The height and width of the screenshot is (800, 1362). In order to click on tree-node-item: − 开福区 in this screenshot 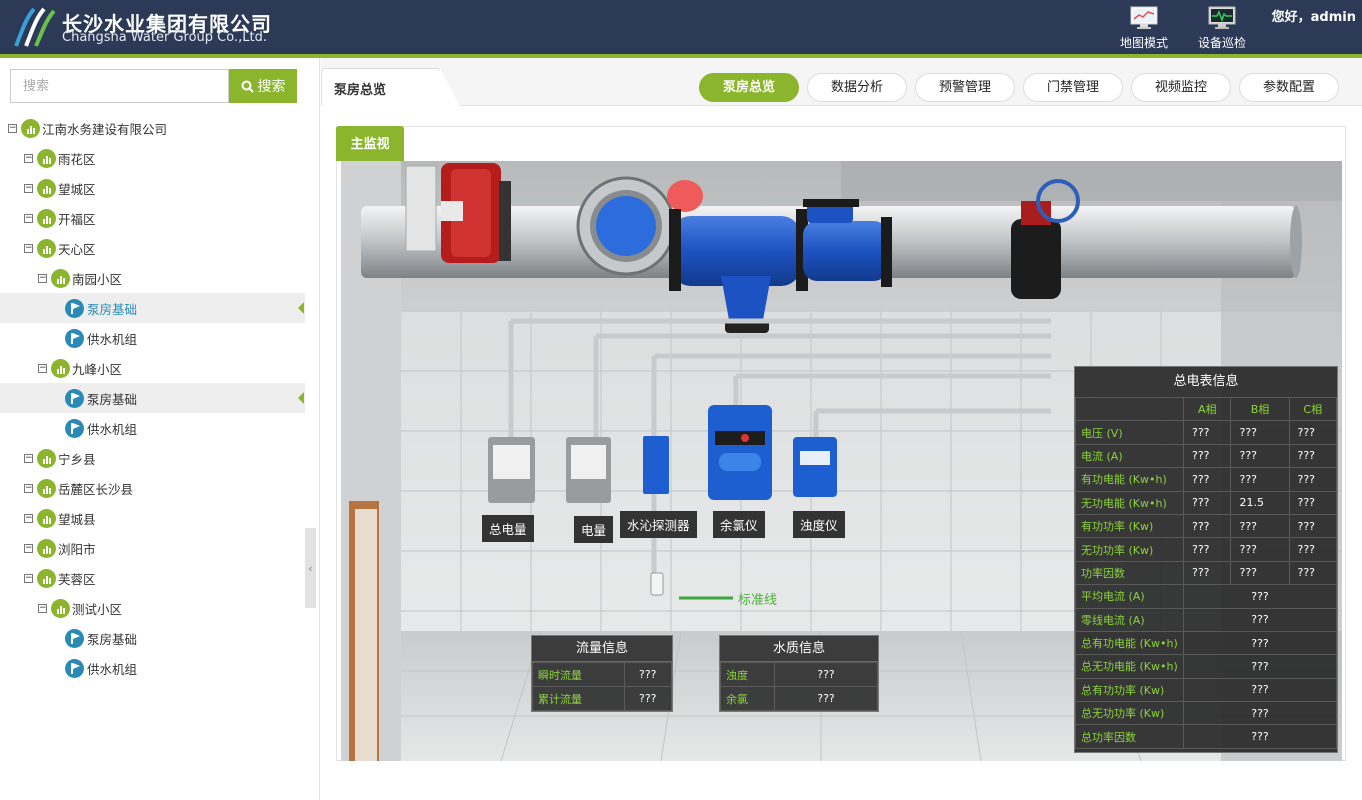, I will do `click(152, 218)`.